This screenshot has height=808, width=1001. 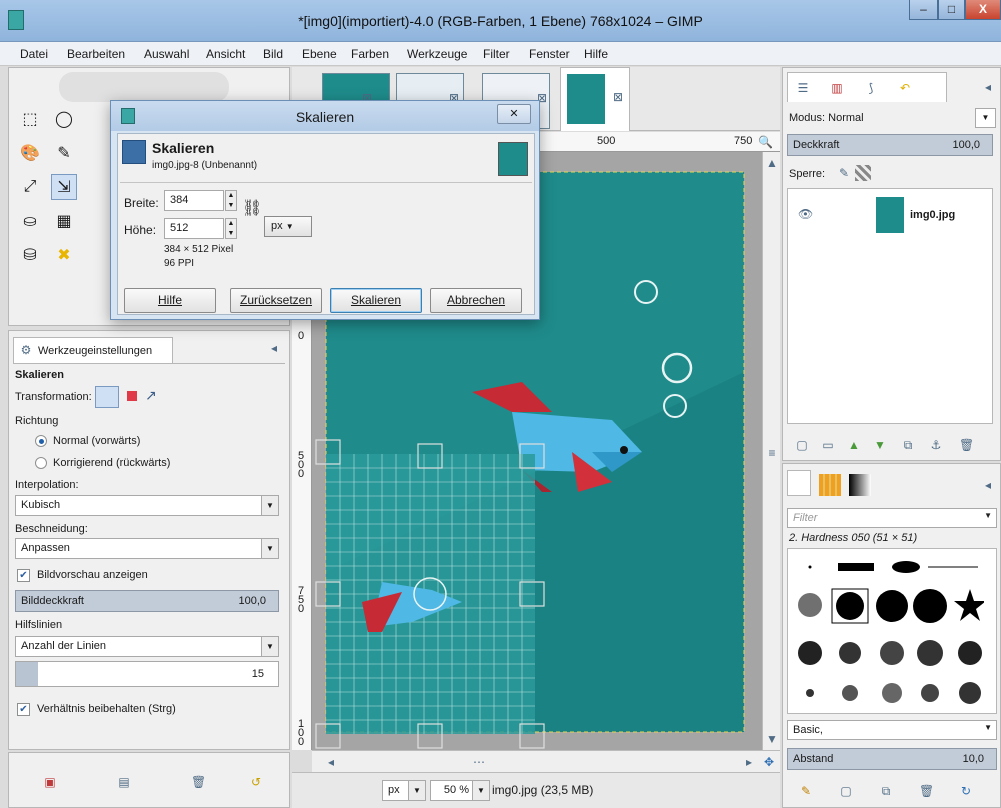 What do you see at coordinates (546, 761) in the screenshot?
I see `horizontal-scrollbar: ◂ ⋯ ▸ ✥` at bounding box center [546, 761].